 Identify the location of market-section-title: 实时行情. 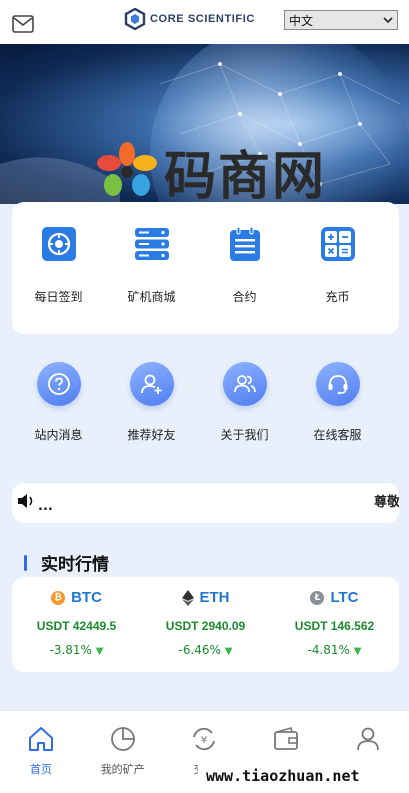
(66, 562).